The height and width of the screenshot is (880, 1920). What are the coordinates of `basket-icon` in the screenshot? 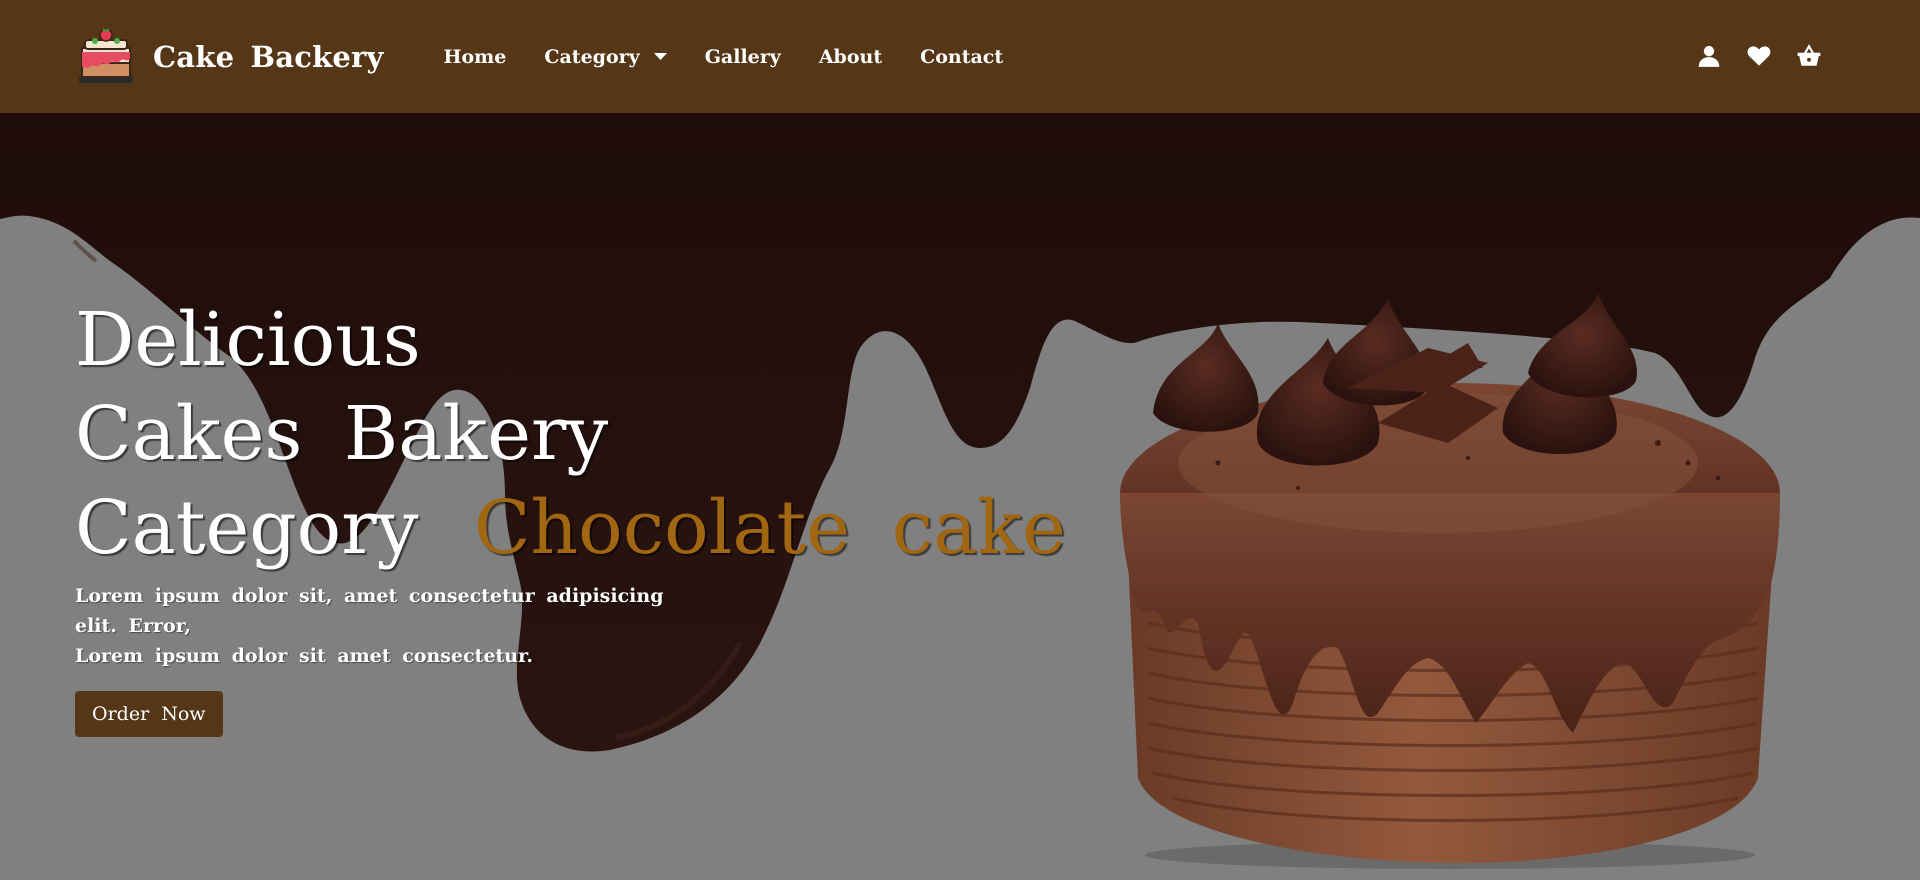 It's located at (1809, 56).